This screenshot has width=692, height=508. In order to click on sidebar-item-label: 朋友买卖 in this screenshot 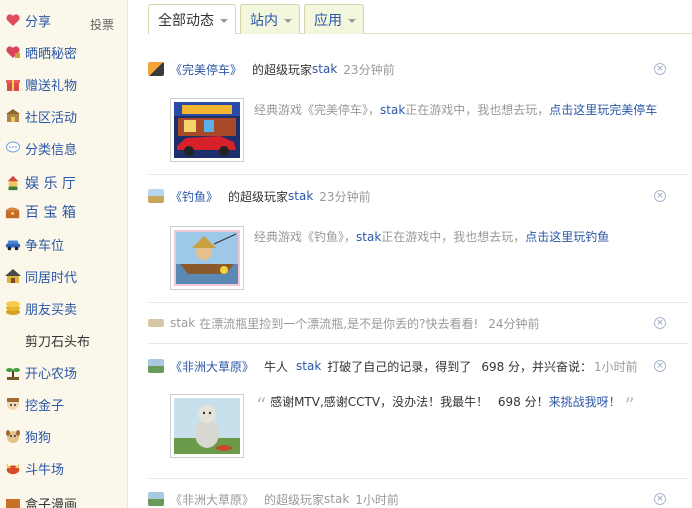, I will do `click(51, 310)`.